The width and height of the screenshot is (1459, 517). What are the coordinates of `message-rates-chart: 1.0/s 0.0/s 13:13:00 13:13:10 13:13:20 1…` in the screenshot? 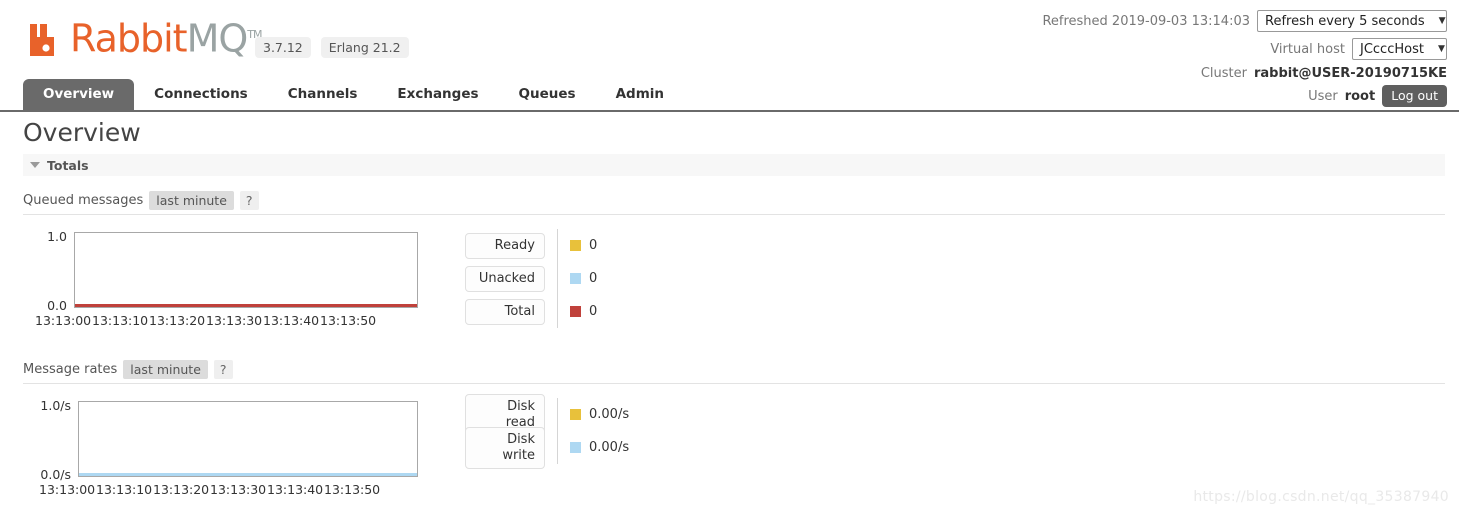 It's located at (233, 447).